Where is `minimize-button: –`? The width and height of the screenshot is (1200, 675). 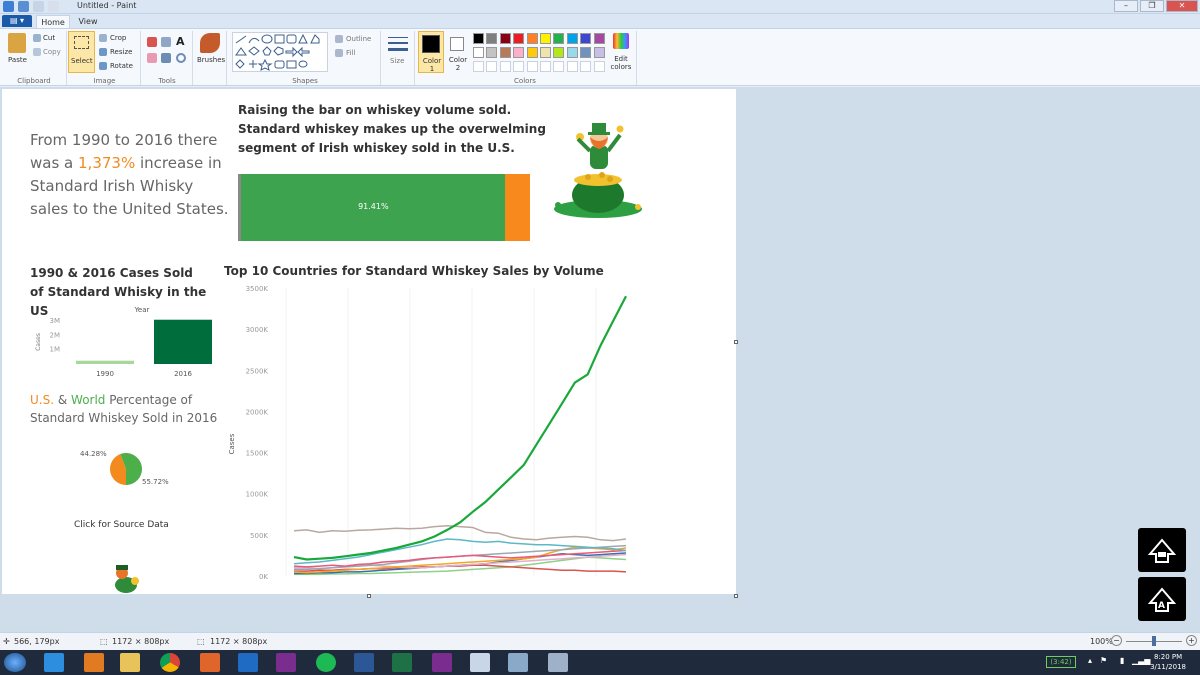
minimize-button: – is located at coordinates (1126, 6).